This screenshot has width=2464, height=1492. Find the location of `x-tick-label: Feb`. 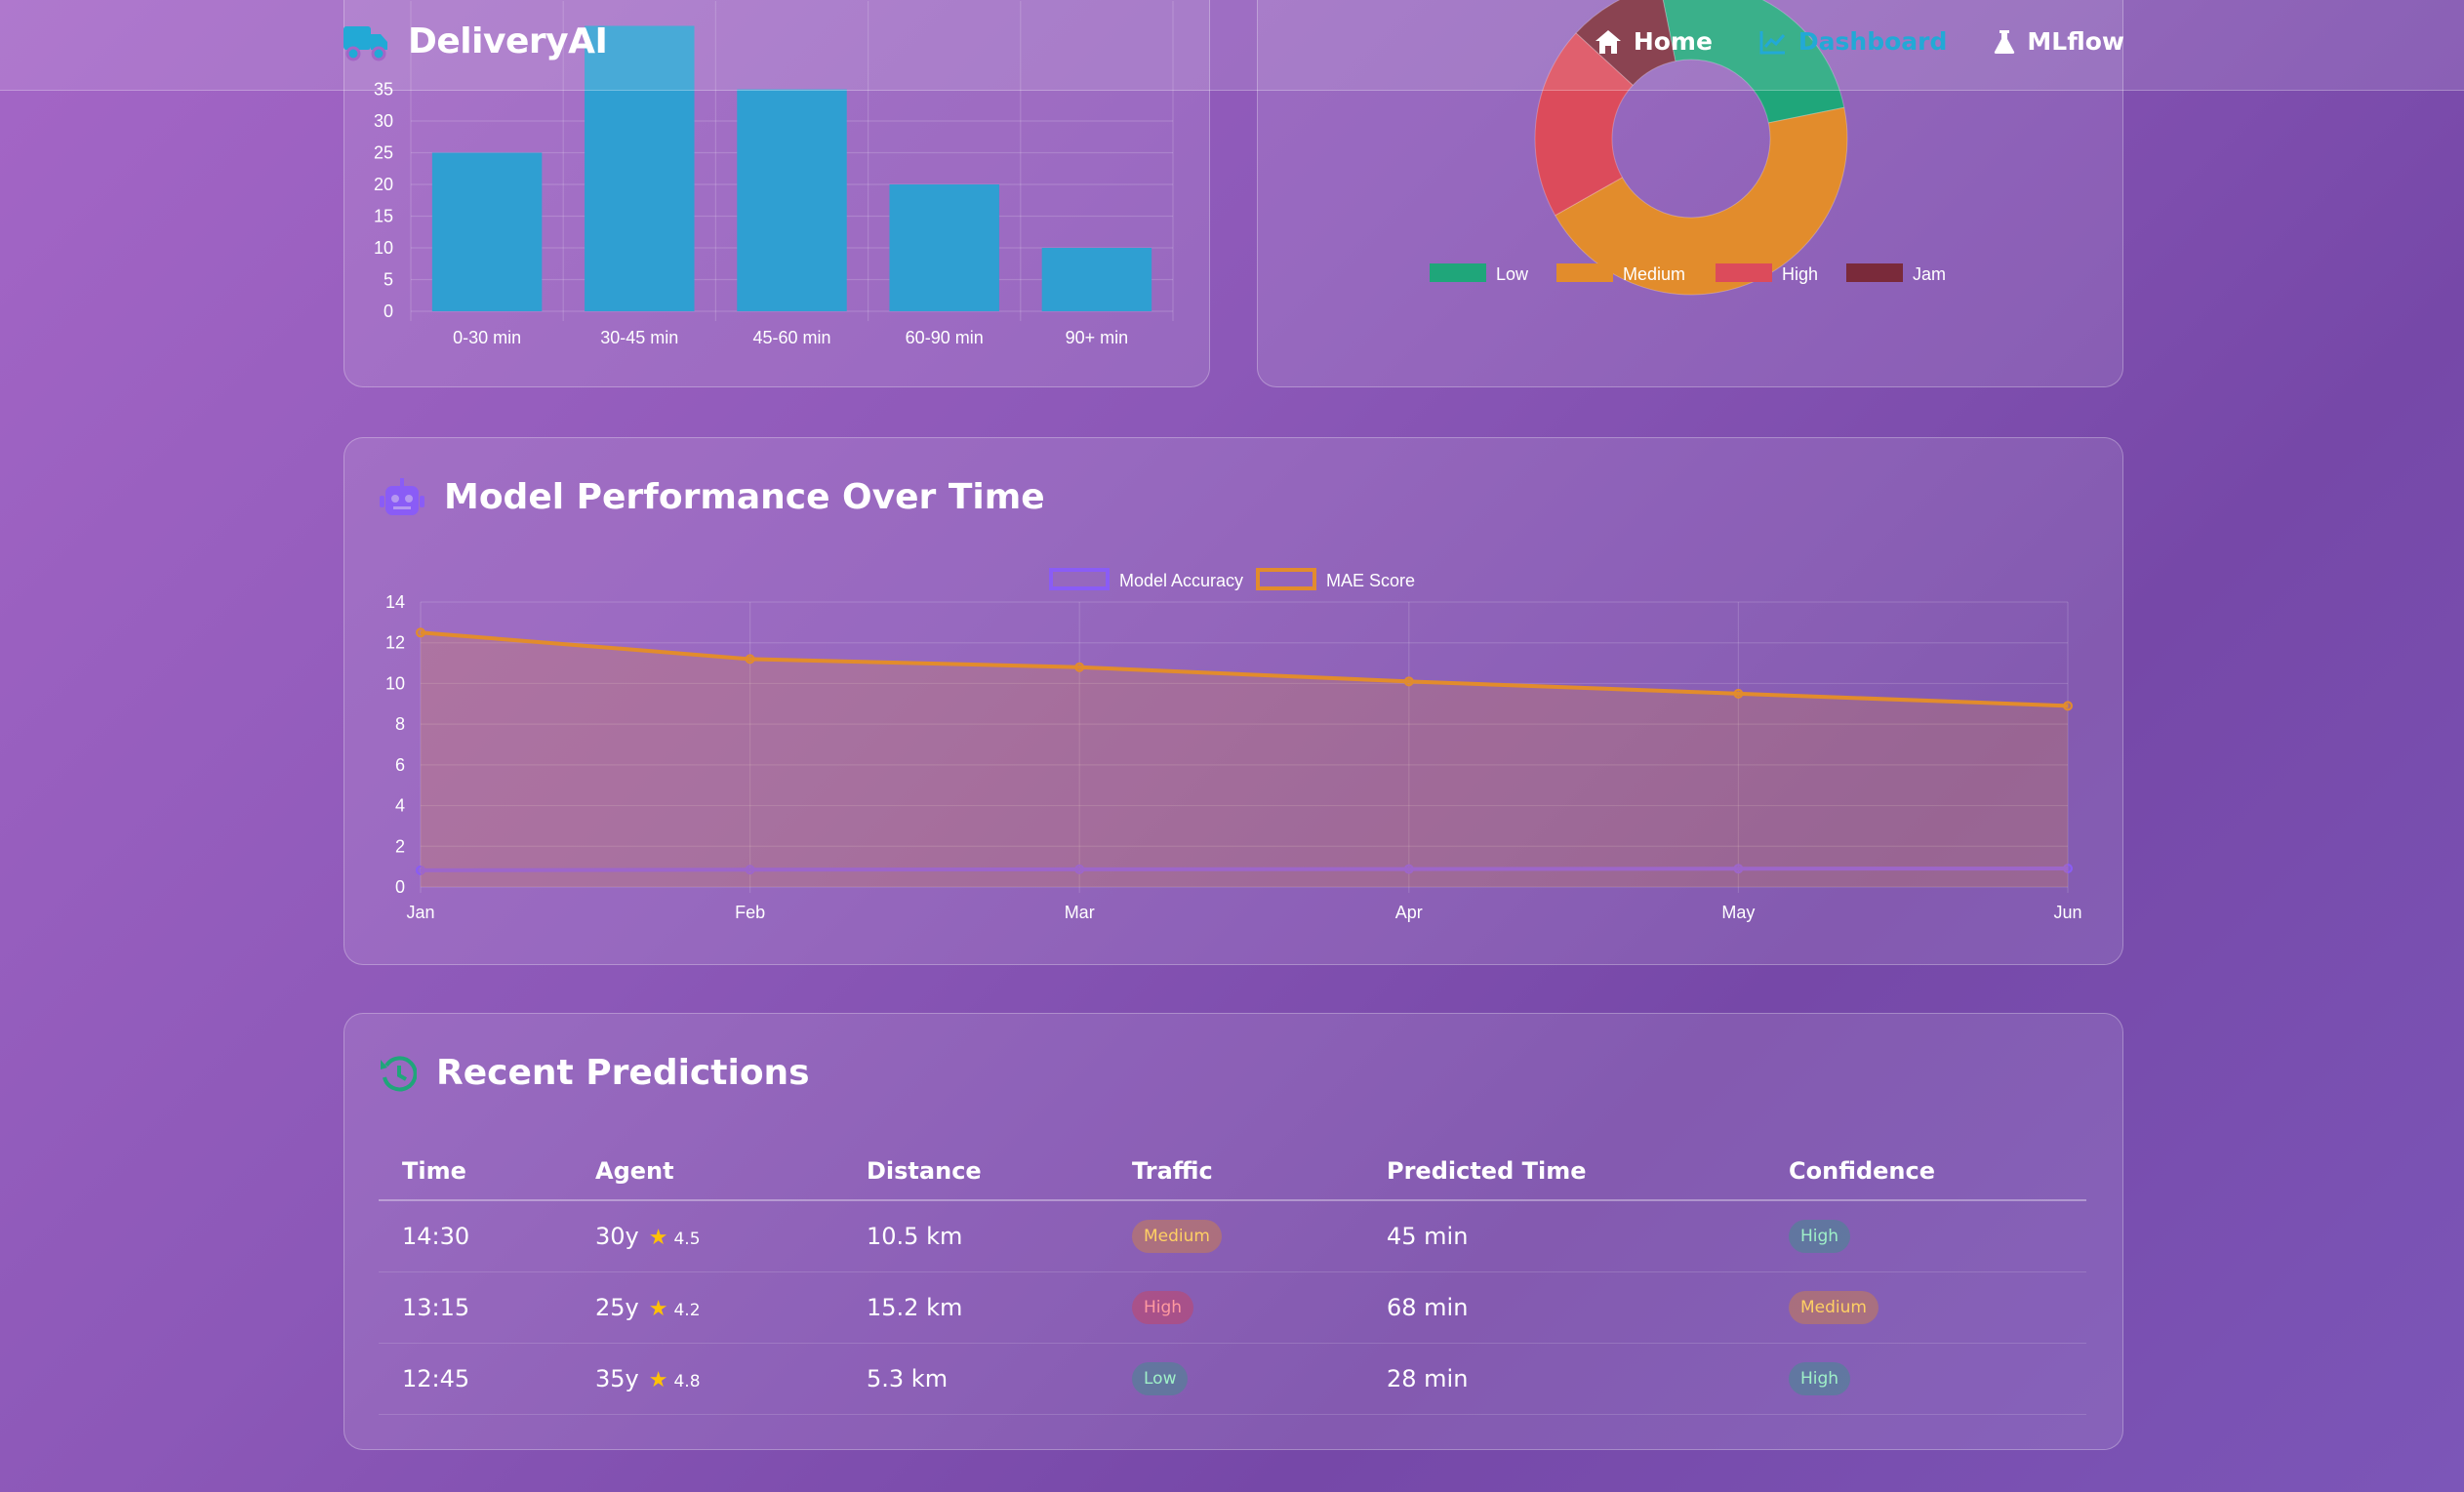

x-tick-label: Feb is located at coordinates (750, 912).